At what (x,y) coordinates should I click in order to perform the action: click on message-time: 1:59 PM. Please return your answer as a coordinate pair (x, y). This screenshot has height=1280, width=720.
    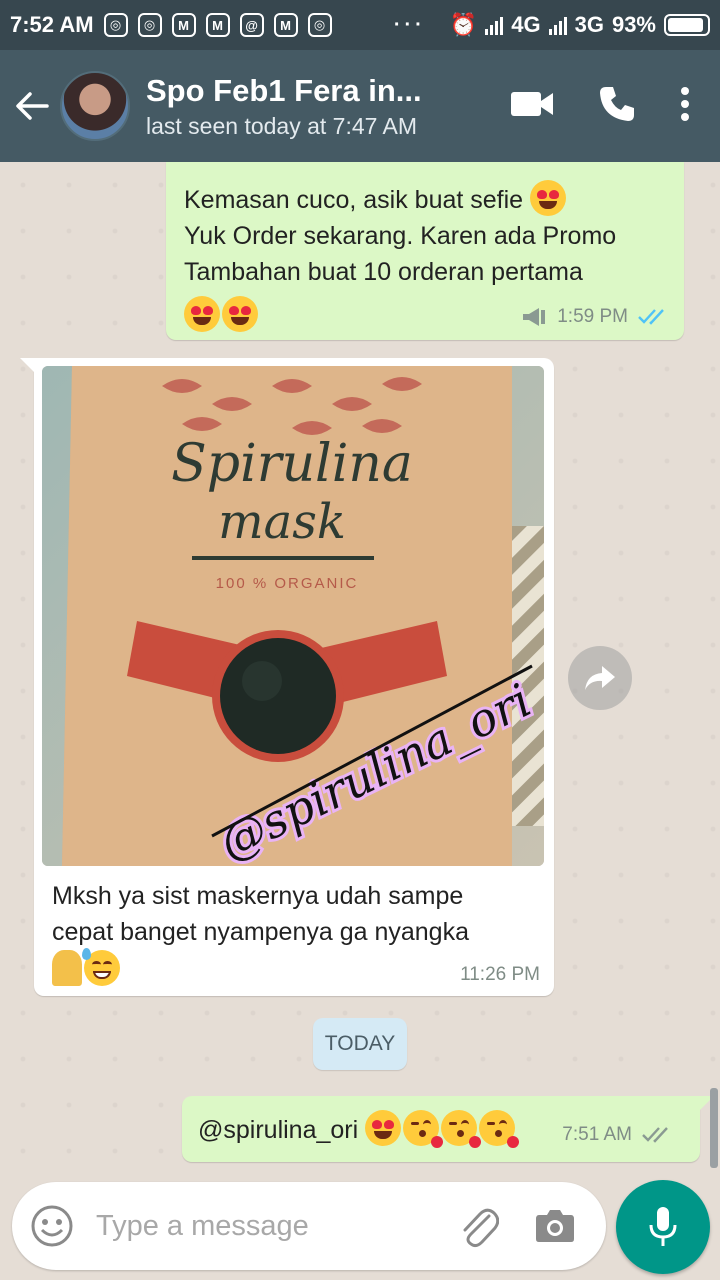
    Looking at the image, I should click on (592, 316).